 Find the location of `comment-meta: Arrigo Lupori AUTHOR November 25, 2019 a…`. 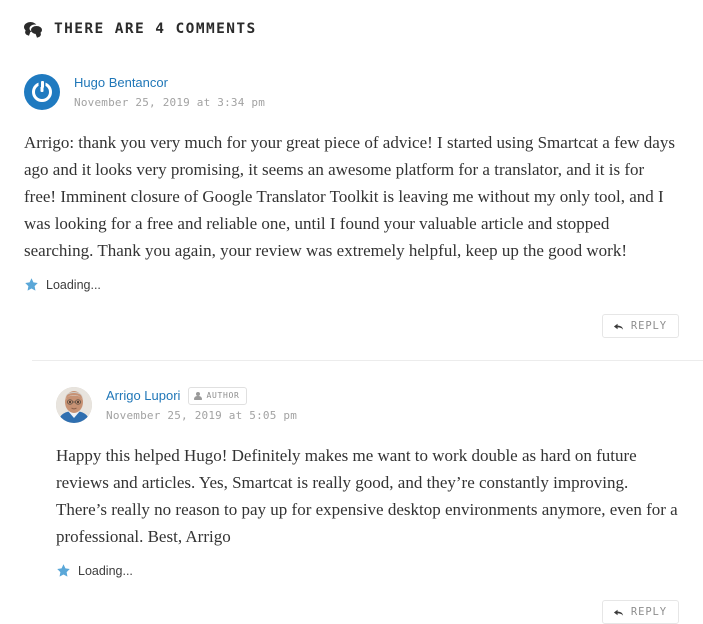

comment-meta: Arrigo Lupori AUTHOR November 25, 2019 a… is located at coordinates (367, 405).